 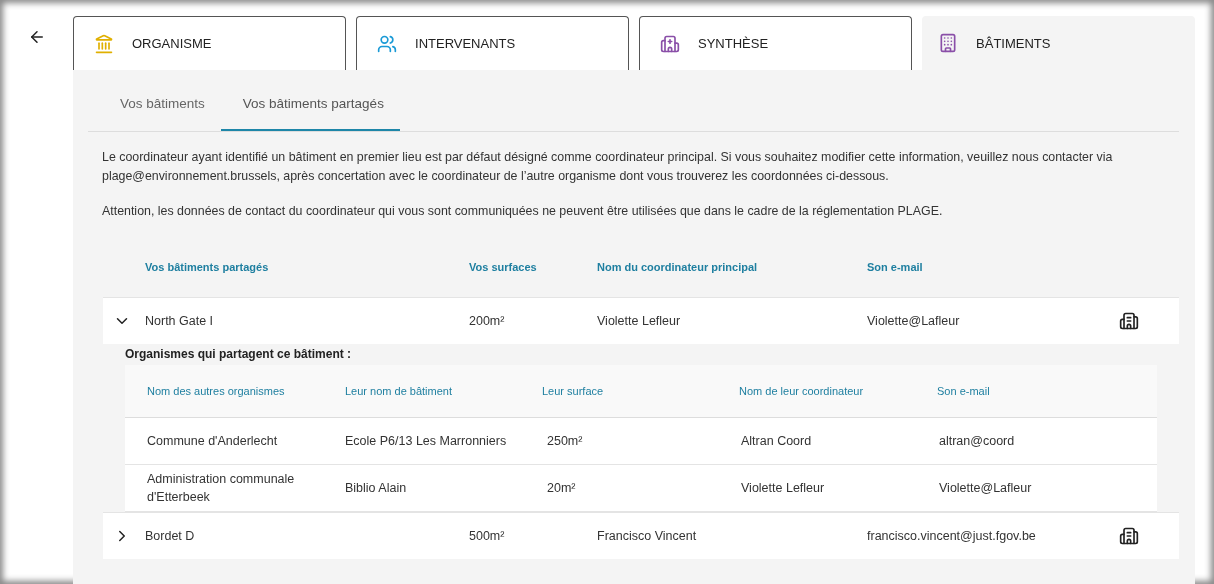 I want to click on table-row: Bordet D 500m² Francisco Vincent francisco.vincent@just.fgov.be, so click(x=641, y=535).